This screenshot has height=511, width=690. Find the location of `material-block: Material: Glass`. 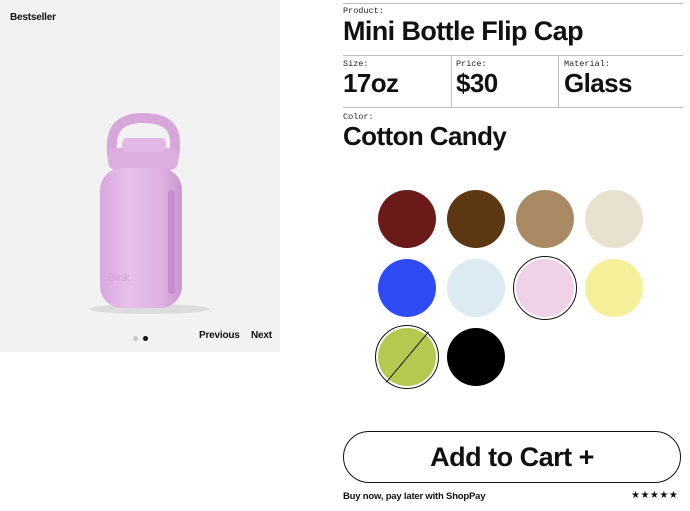

material-block: Material: Glass is located at coordinates (598, 78).